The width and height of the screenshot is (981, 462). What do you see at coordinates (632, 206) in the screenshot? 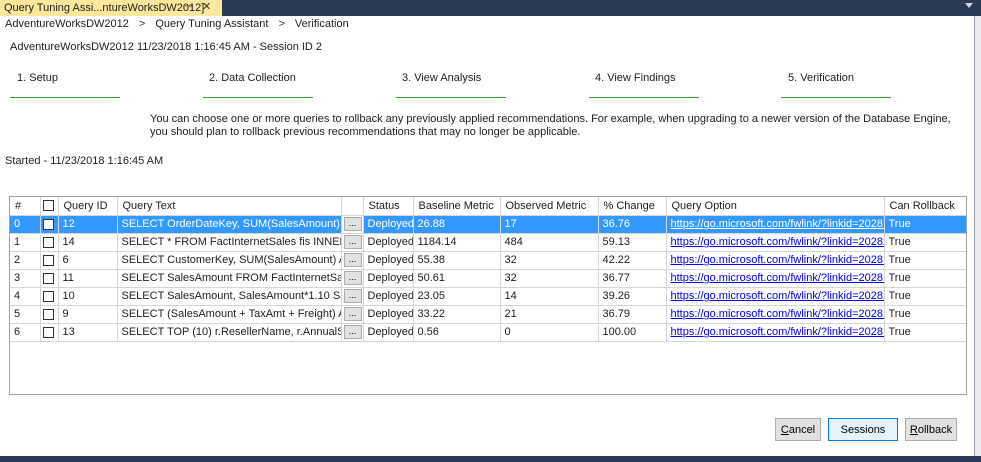
I see `column-header-percent-change: % Change` at bounding box center [632, 206].